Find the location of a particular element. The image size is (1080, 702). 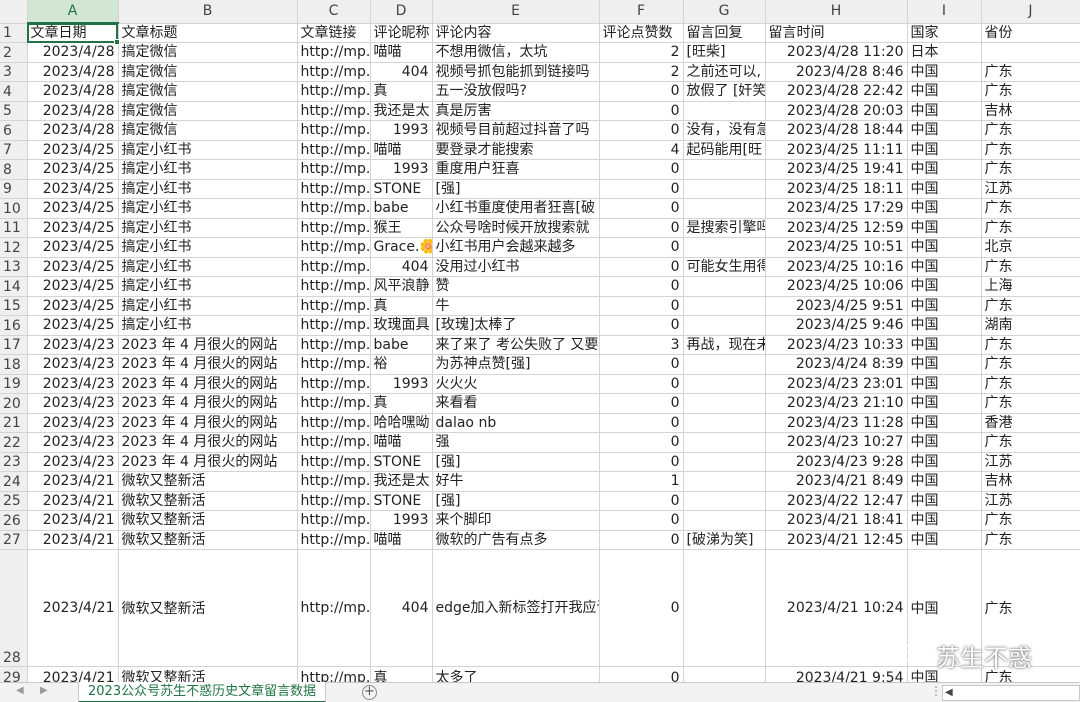

cell: 好牛 is located at coordinates (516, 481).